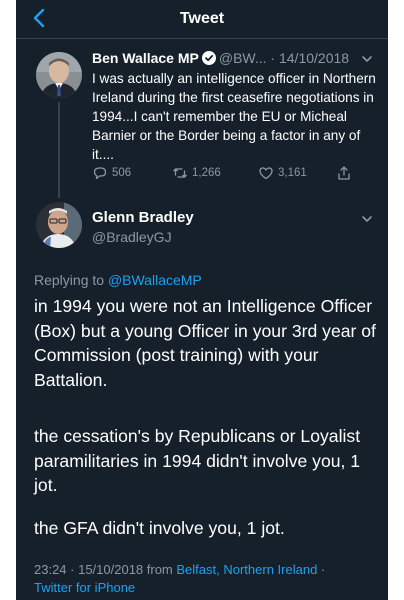 This screenshot has width=404, height=600. Describe the element at coordinates (59, 150) in the screenshot. I see `thread-line` at that location.